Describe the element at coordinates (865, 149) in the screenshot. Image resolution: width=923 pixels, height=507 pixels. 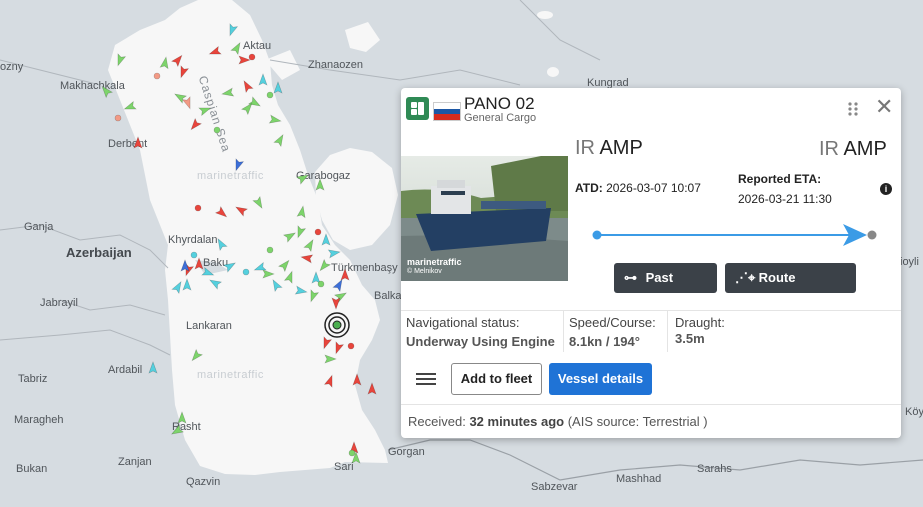
I see `arrival-port-name: AMP` at that location.